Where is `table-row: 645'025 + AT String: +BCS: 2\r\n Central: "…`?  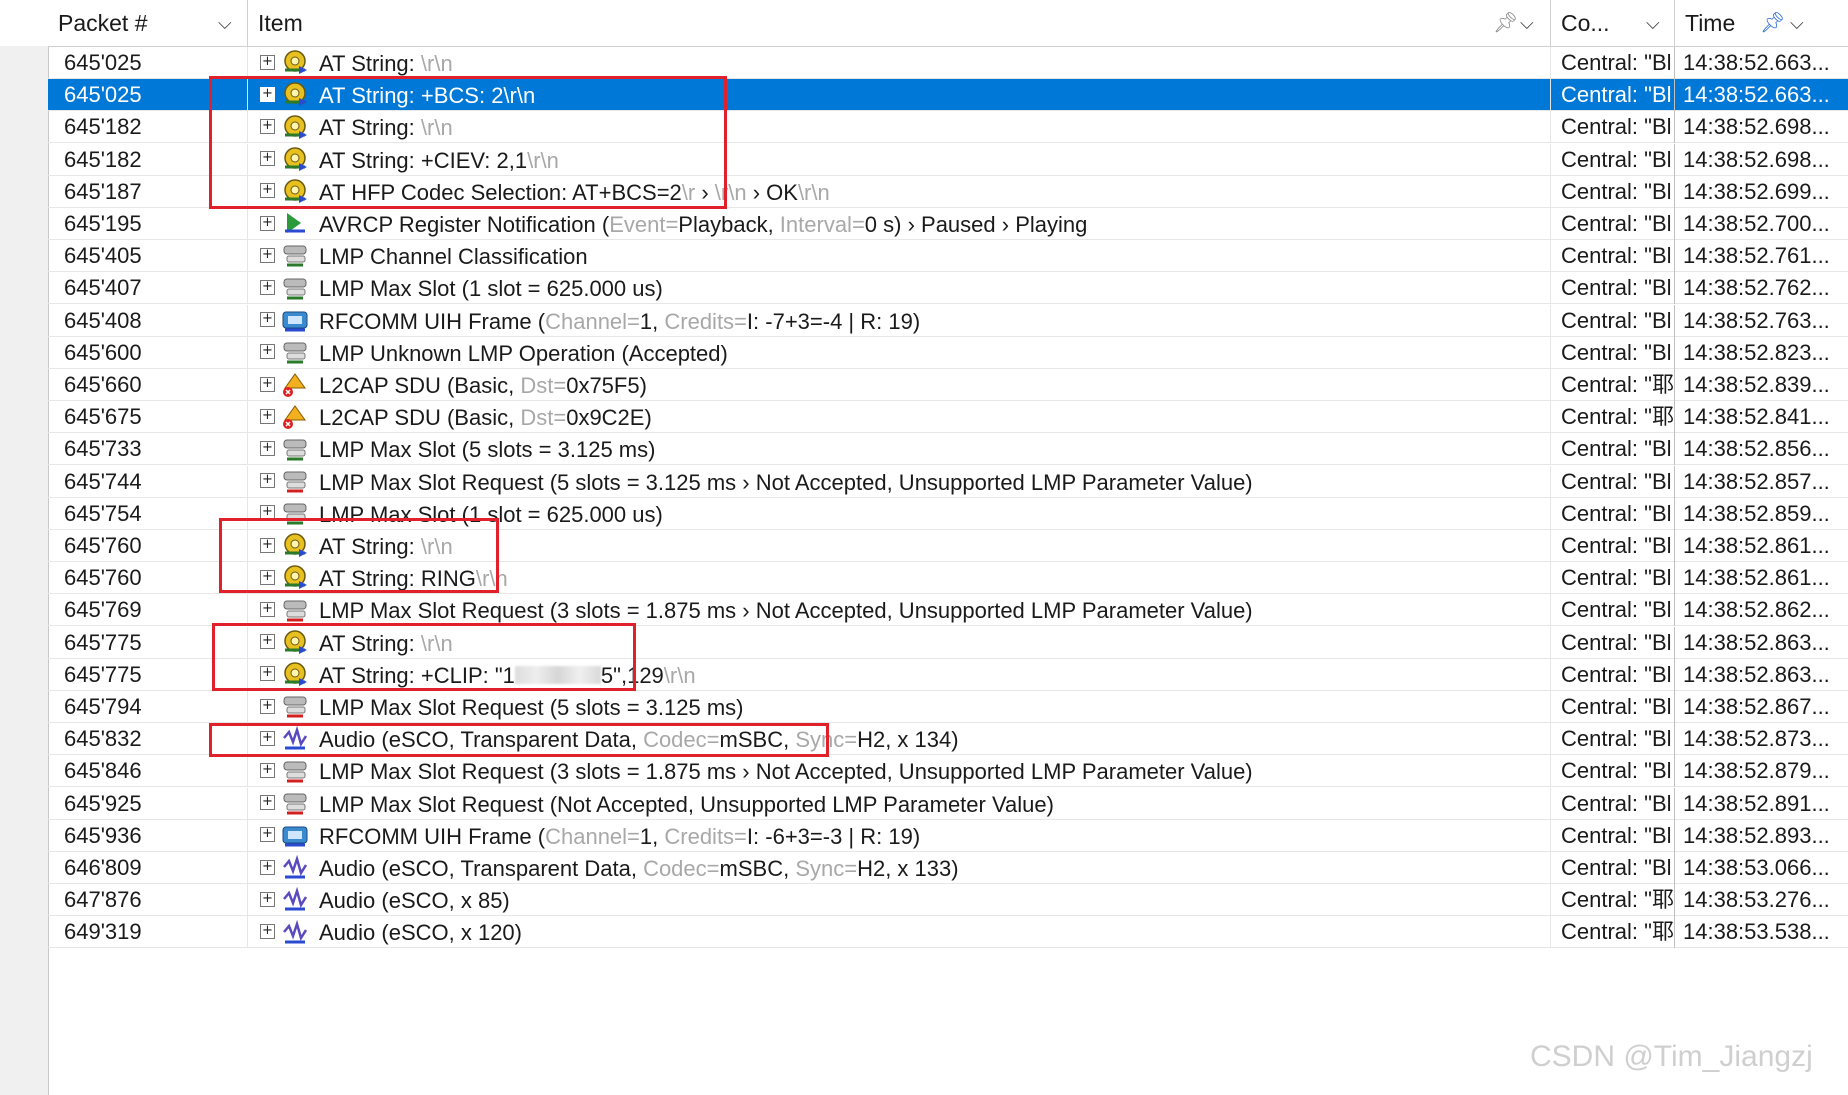 table-row: 645'025 + AT String: +BCS: 2\r\n Central: "… is located at coordinates (948, 95).